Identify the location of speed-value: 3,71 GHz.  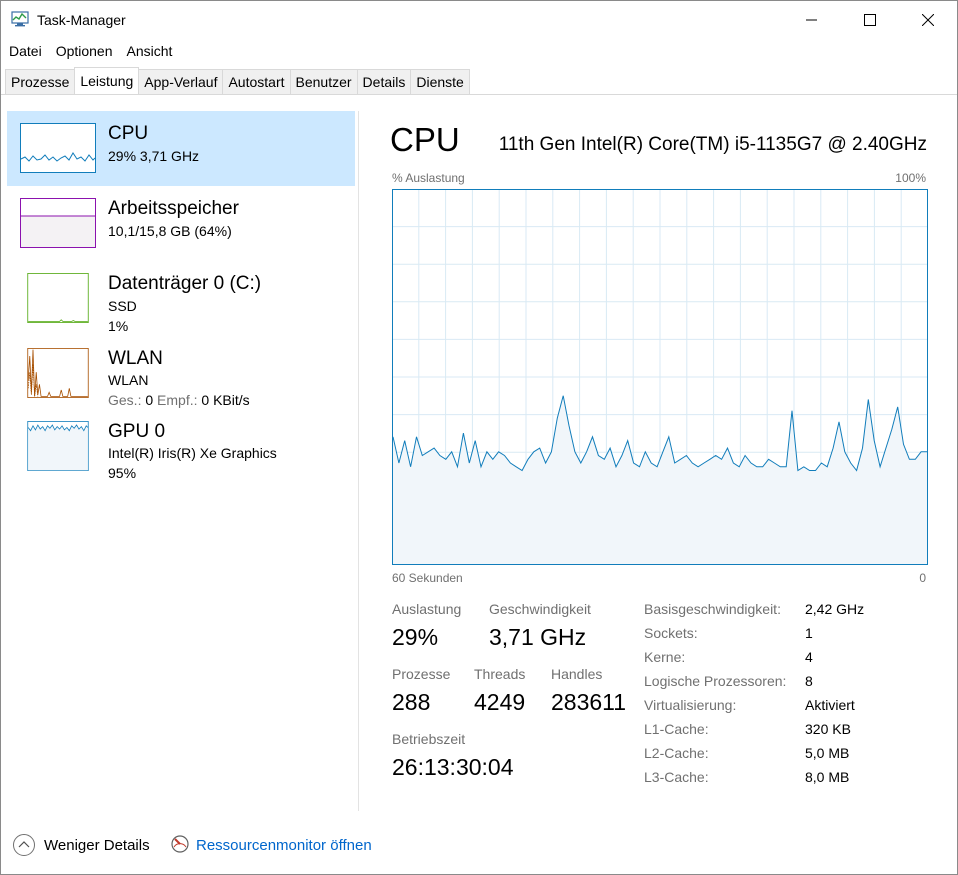
(538, 637).